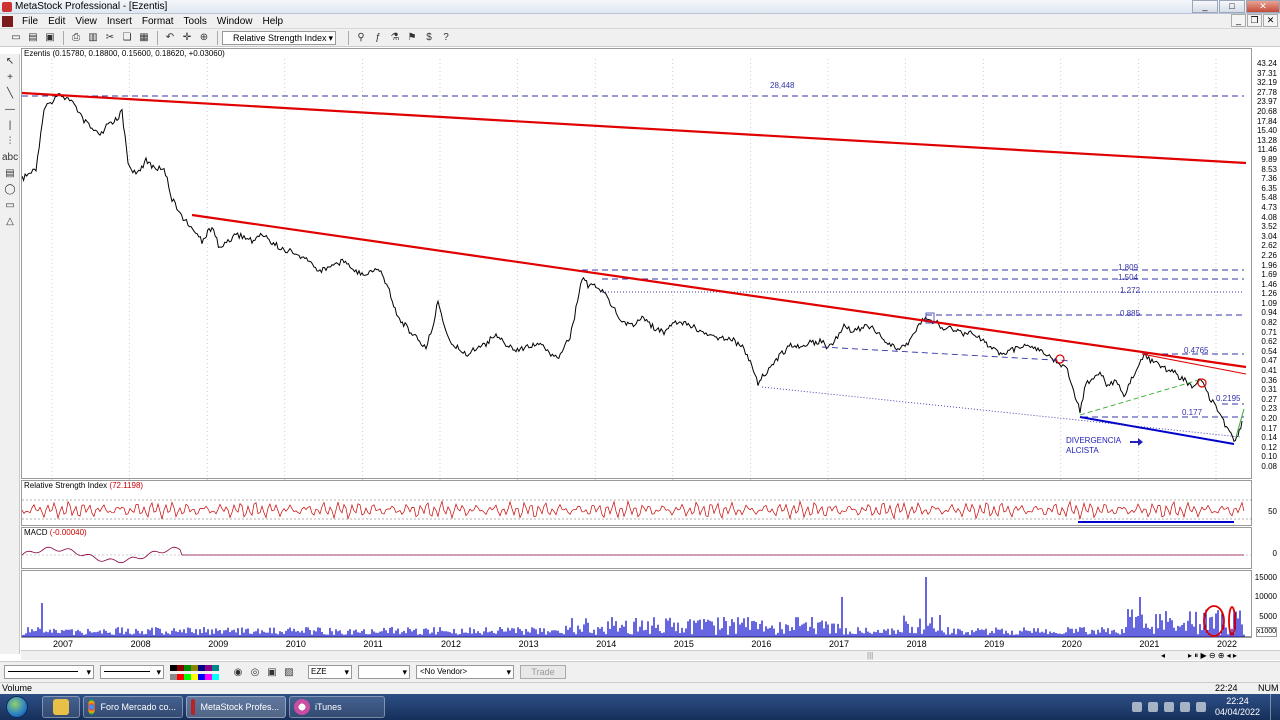 This screenshot has width=1280, height=720. Describe the element at coordinates (289, 672) in the screenshot. I see `image-icon: ▨` at that location.